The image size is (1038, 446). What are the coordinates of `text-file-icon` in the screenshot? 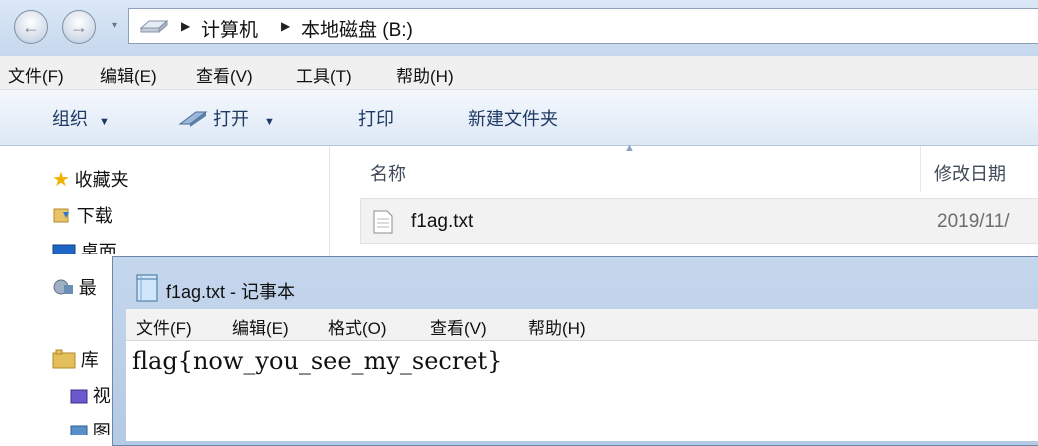 It's located at (383, 222).